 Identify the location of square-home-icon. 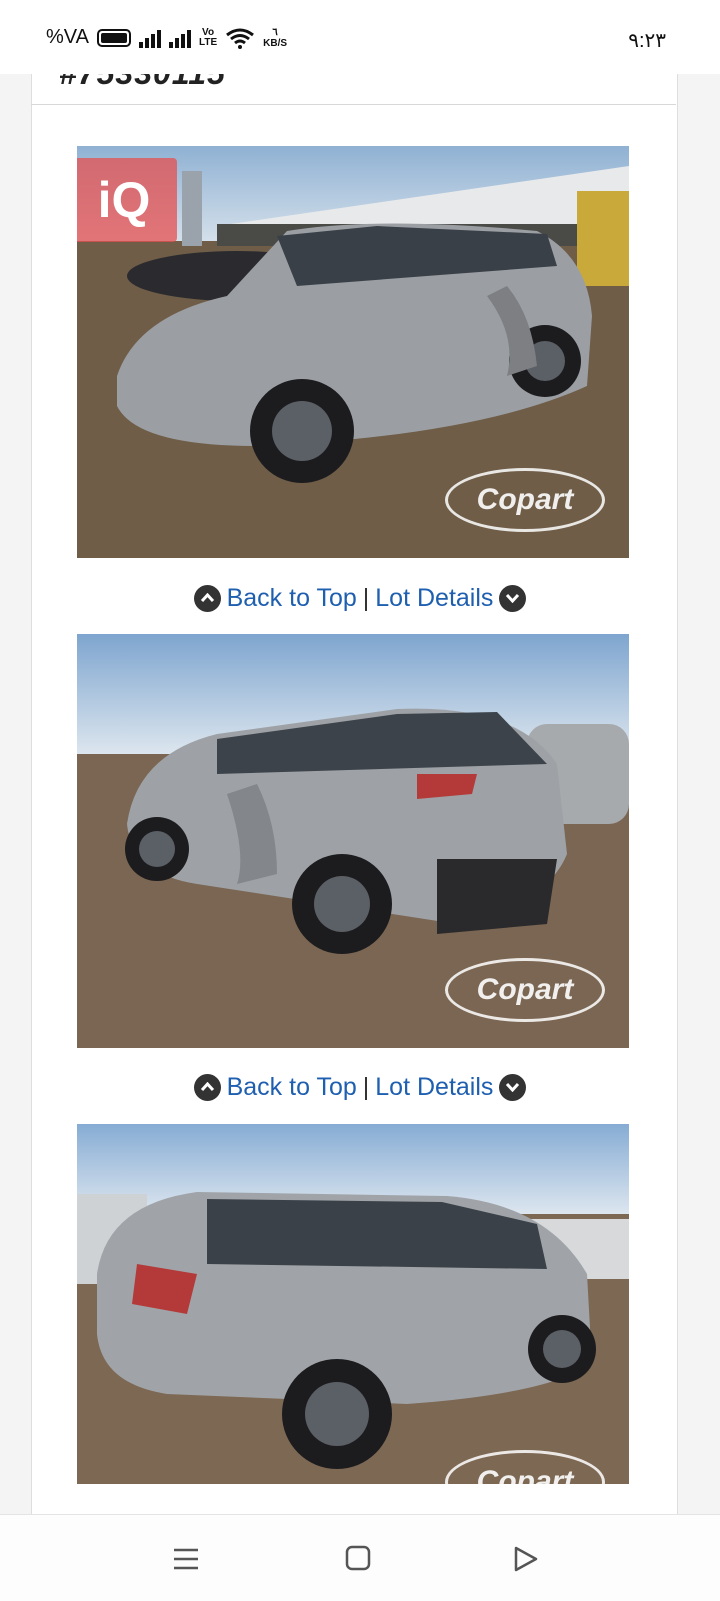
(358, 1559).